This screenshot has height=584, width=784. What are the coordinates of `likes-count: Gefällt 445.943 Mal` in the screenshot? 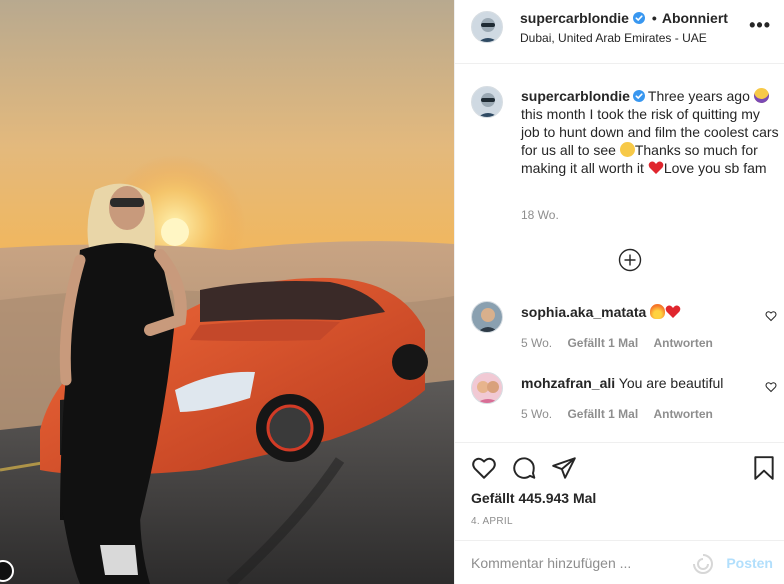 It's located at (533, 498).